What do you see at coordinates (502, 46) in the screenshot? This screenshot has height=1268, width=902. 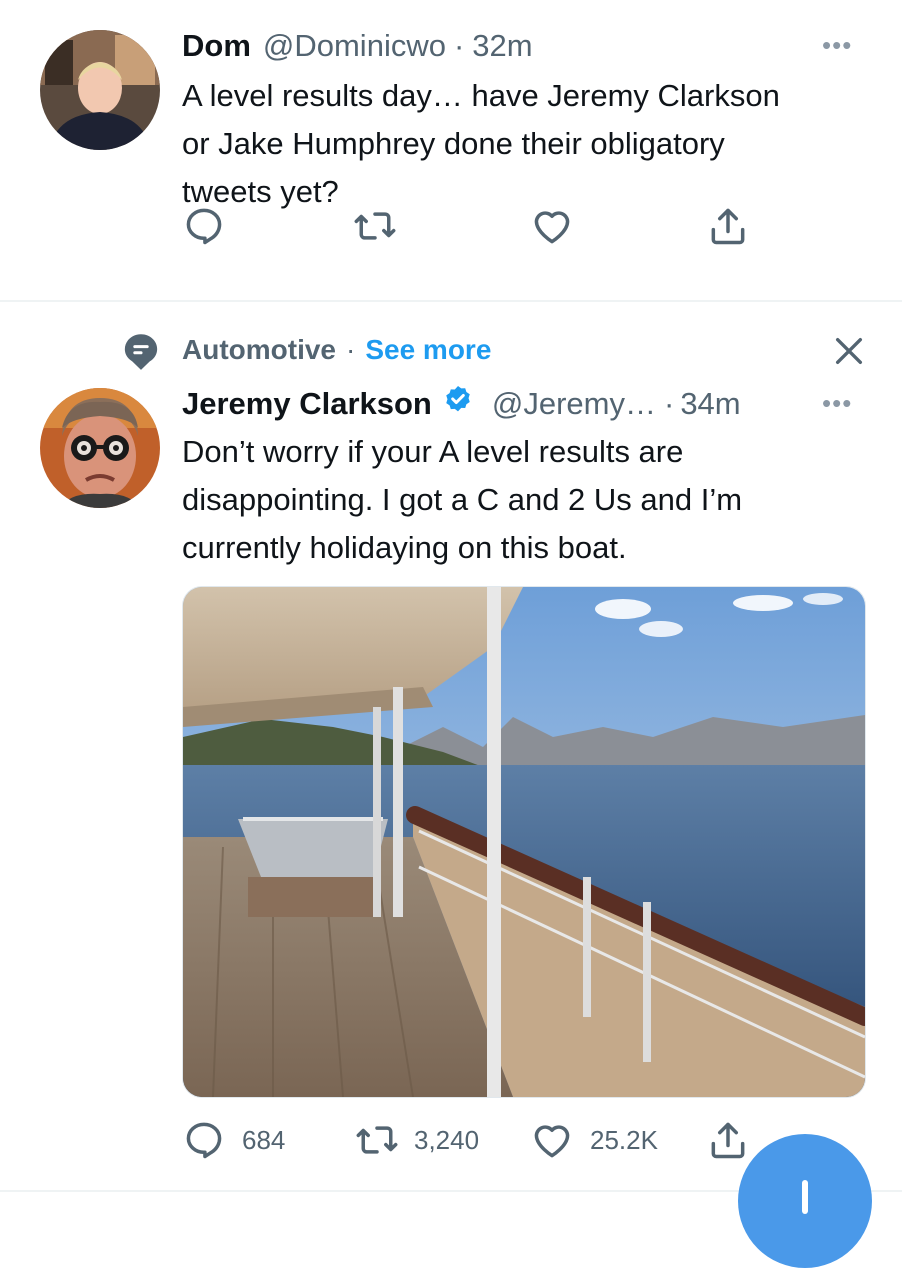 I see `timestamp: 32m` at bounding box center [502, 46].